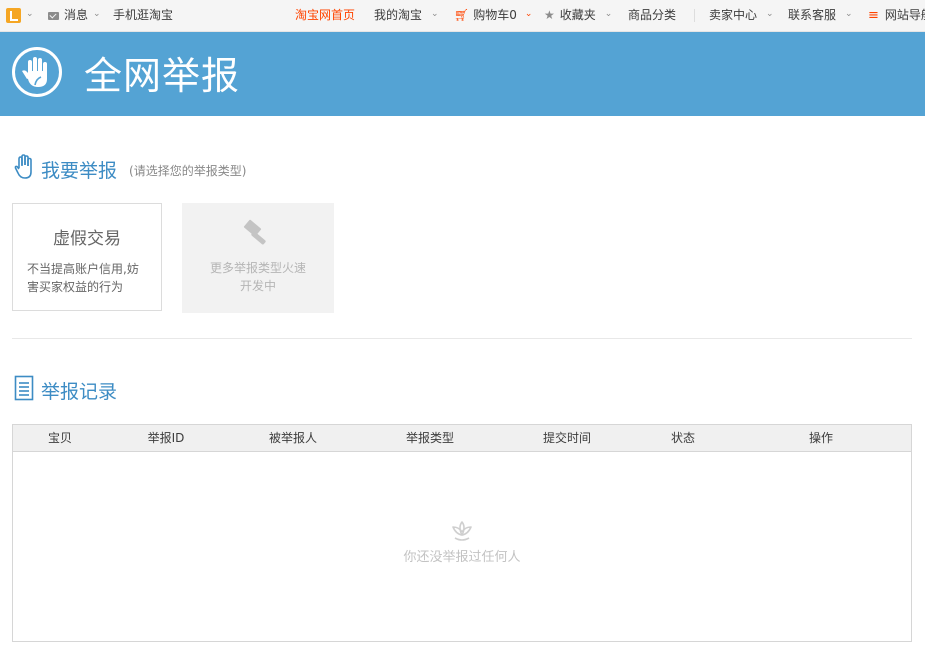 The height and width of the screenshot is (653, 925). I want to click on nav-divider, so click(694, 15).